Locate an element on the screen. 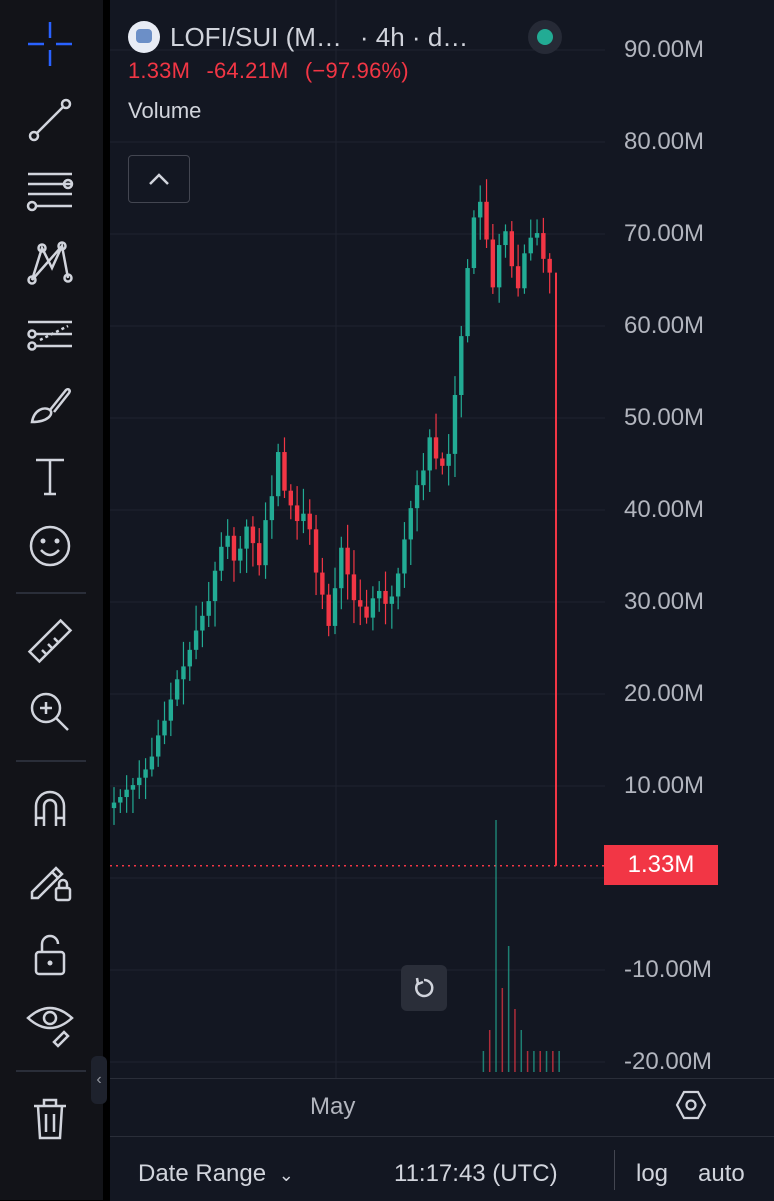 The height and width of the screenshot is (1201, 774). price-label: 40.00M is located at coordinates (664, 509).